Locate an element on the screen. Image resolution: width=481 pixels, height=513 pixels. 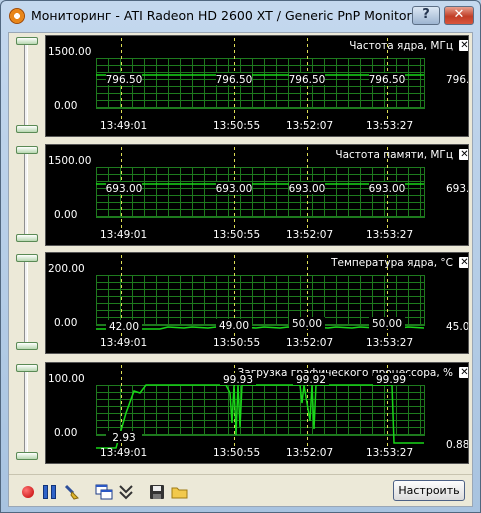
panel-title: Загрузка графического процессора, % is located at coordinates (345, 373).